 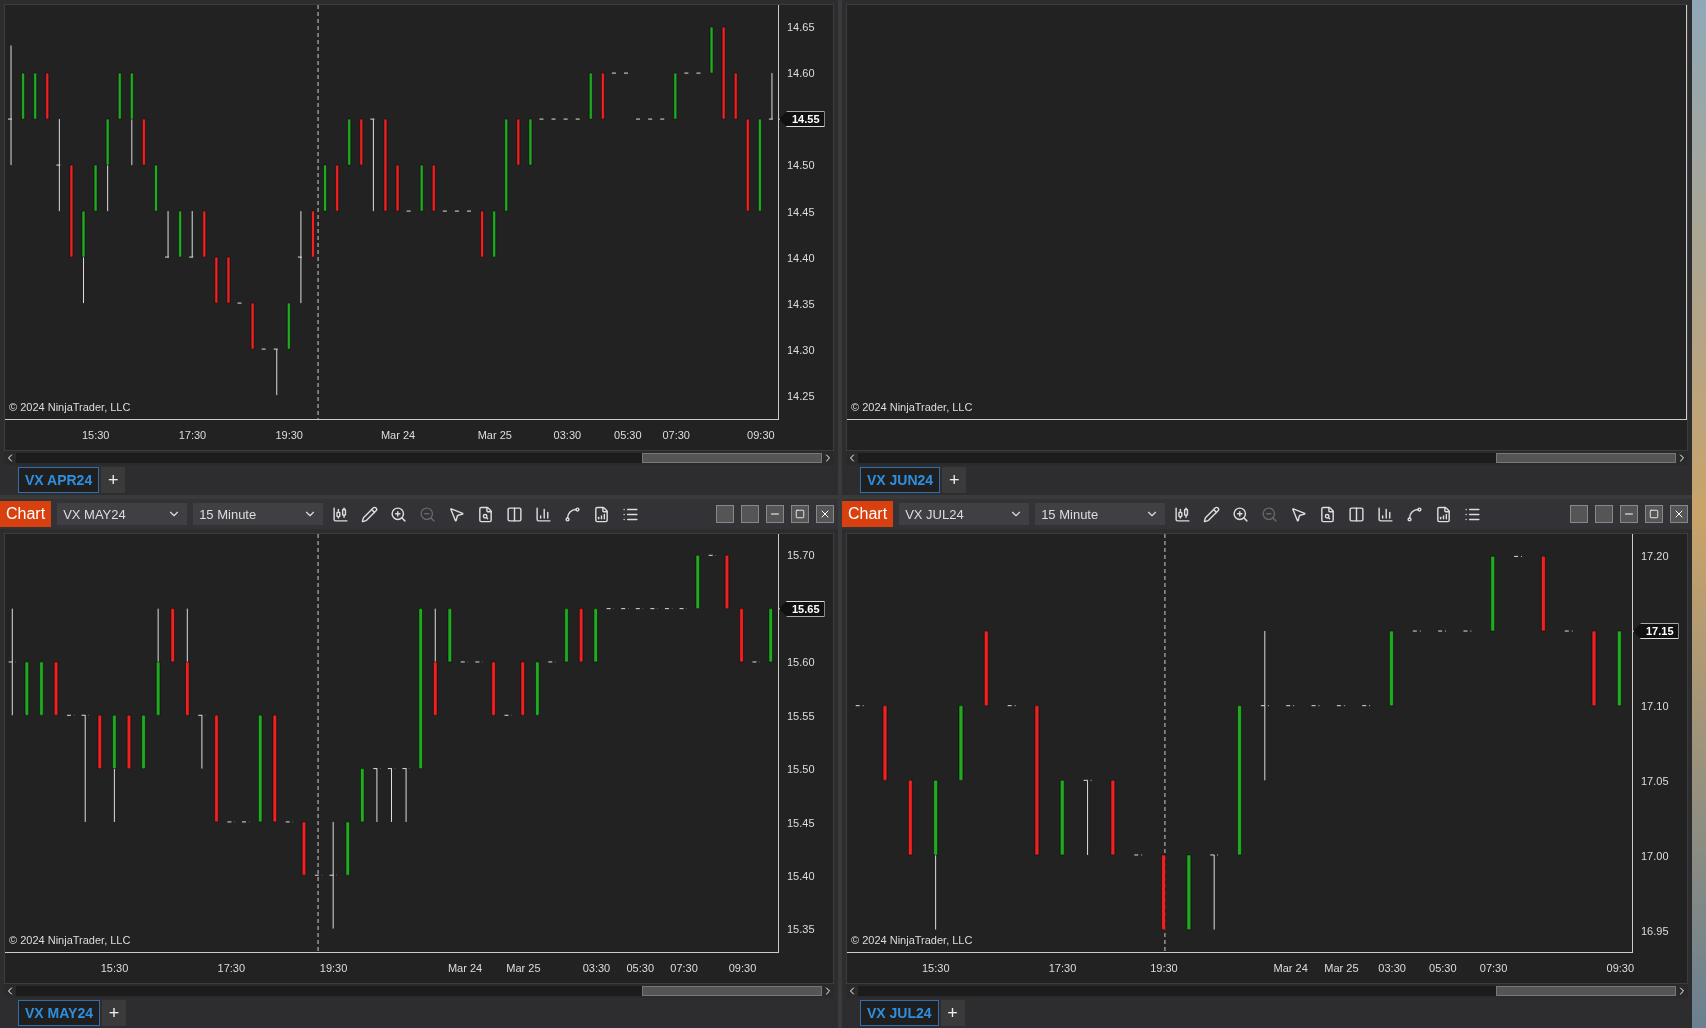 What do you see at coordinates (122, 514) in the screenshot?
I see `instrument-dropdown: VX MAY24` at bounding box center [122, 514].